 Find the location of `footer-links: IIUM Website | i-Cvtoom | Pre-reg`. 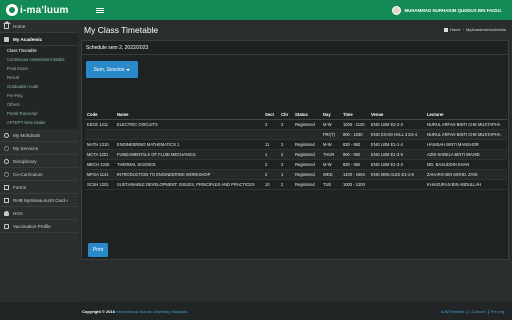

footer-links: IIUM Website | i-Cvtoom | Pre-reg is located at coordinates (472, 311).